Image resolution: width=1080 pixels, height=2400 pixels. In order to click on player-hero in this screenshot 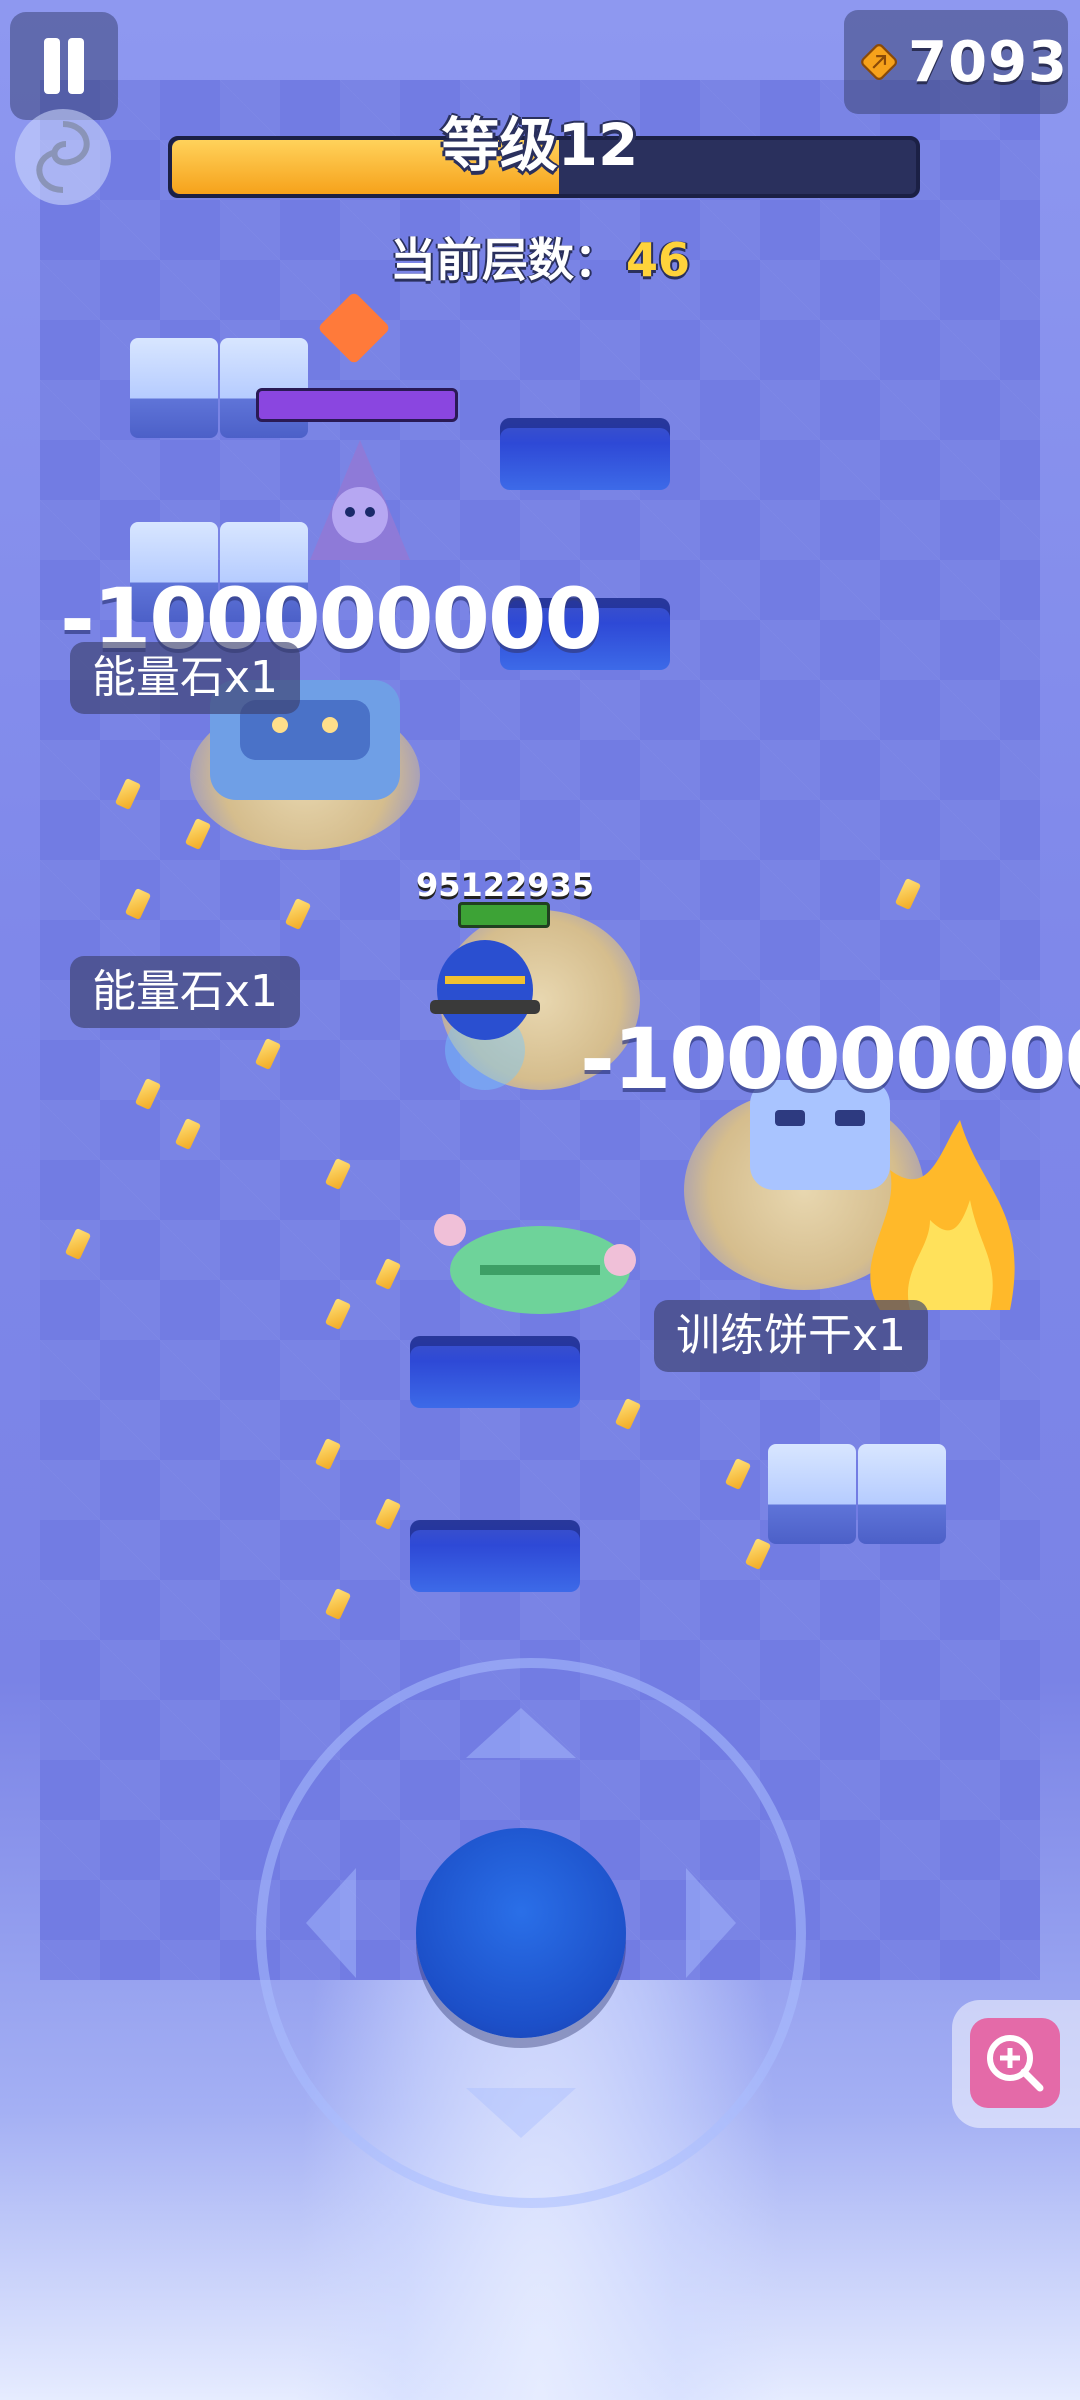, I will do `click(485, 1015)`.